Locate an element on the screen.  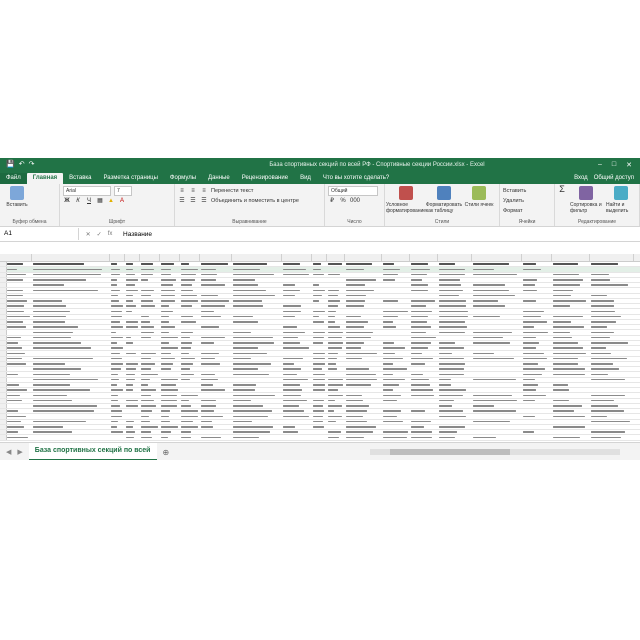
align-bottom-icon: ≡ is located at coordinates (204, 191).